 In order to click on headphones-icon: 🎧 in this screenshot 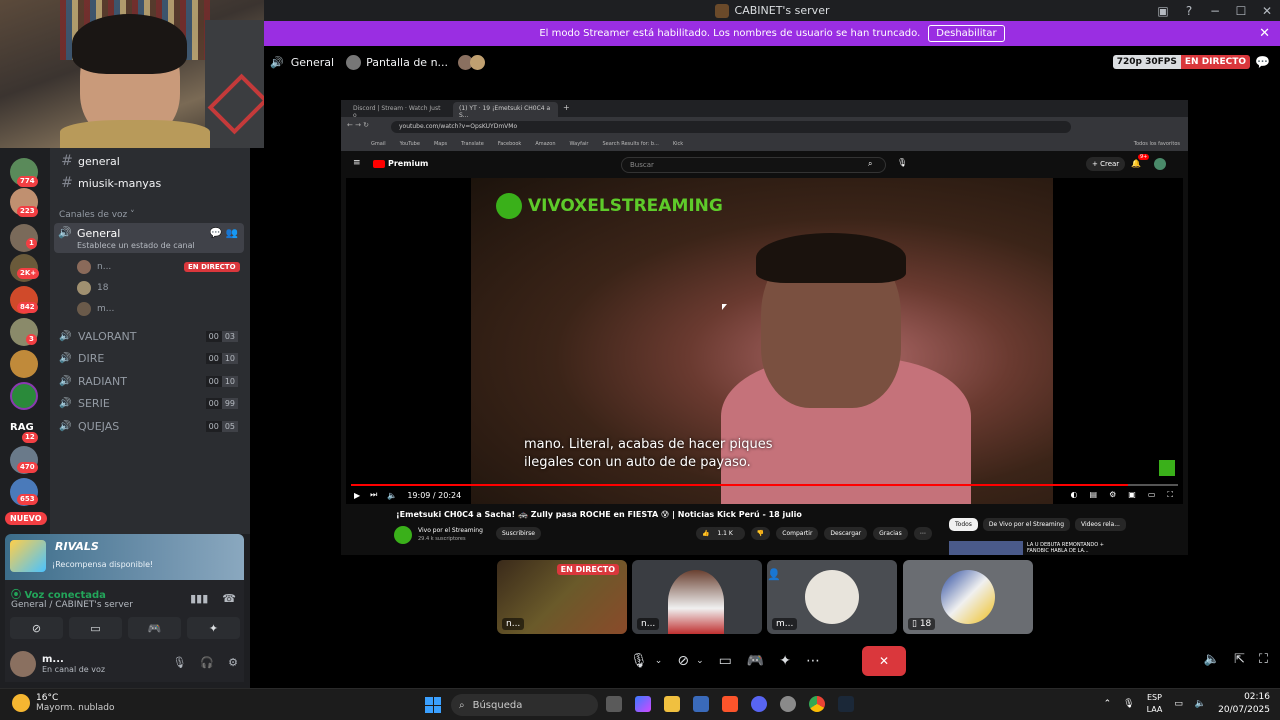, I will do `click(207, 662)`.